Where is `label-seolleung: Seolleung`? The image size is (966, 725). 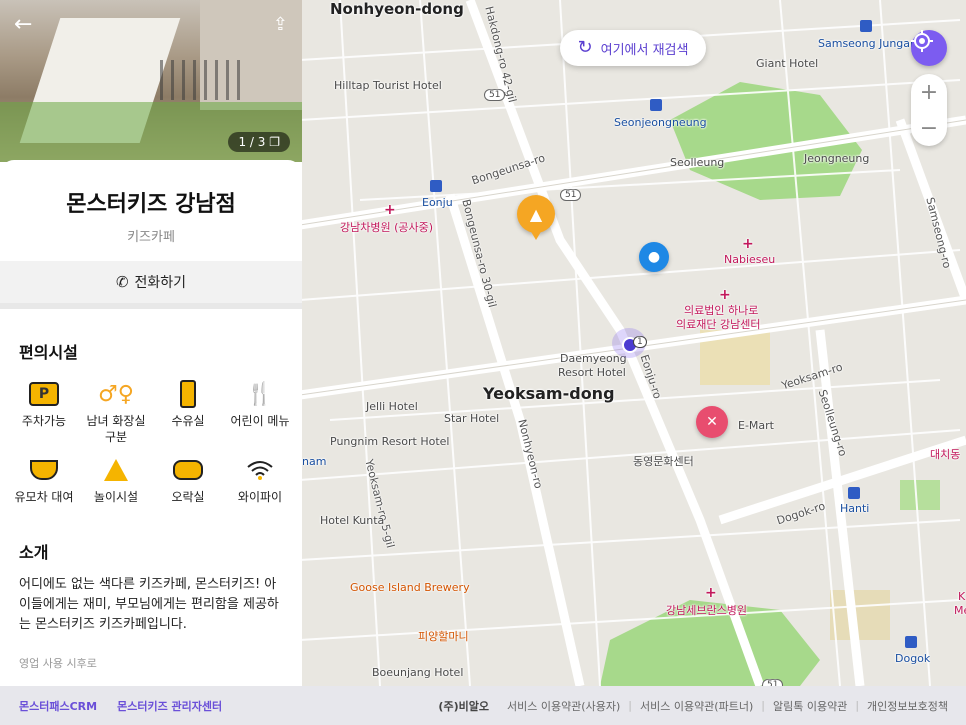 label-seolleung: Seolleung is located at coordinates (697, 162).